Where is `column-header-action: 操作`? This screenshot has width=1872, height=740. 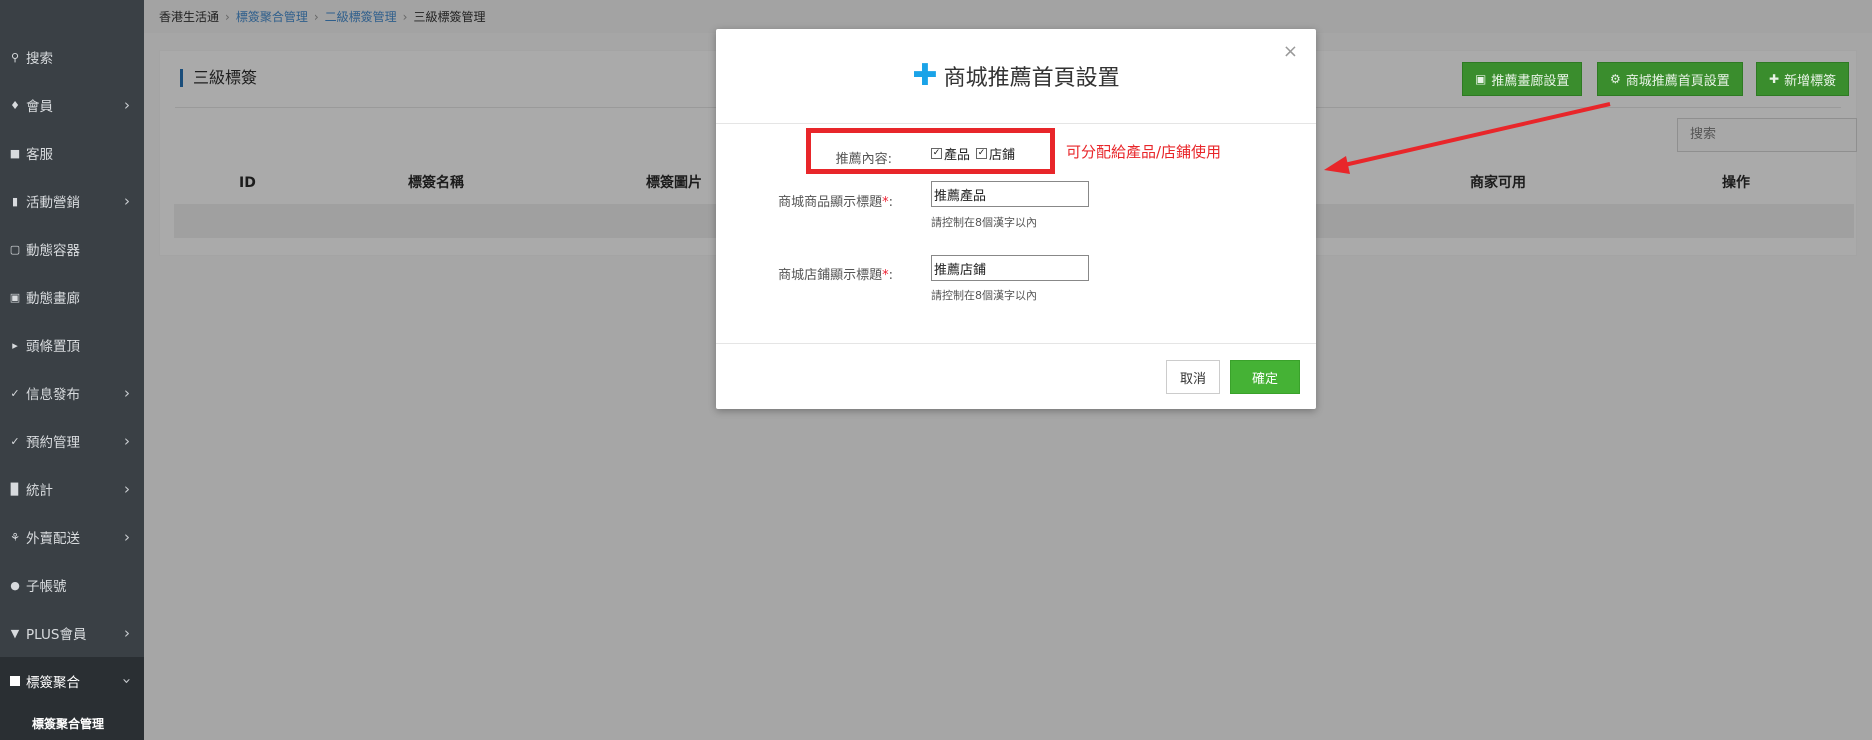
column-header-action: 操作 is located at coordinates (1736, 183).